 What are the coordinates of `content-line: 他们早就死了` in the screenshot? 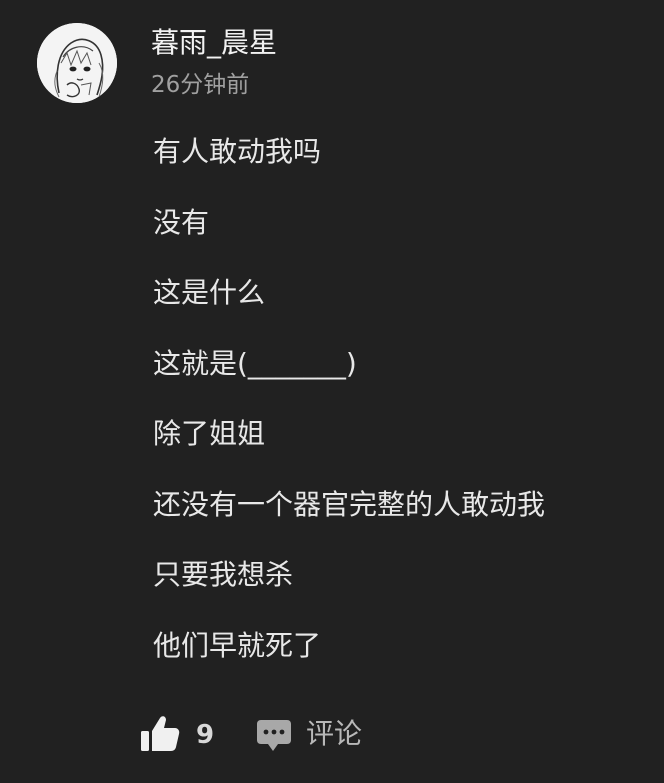 It's located at (237, 645).